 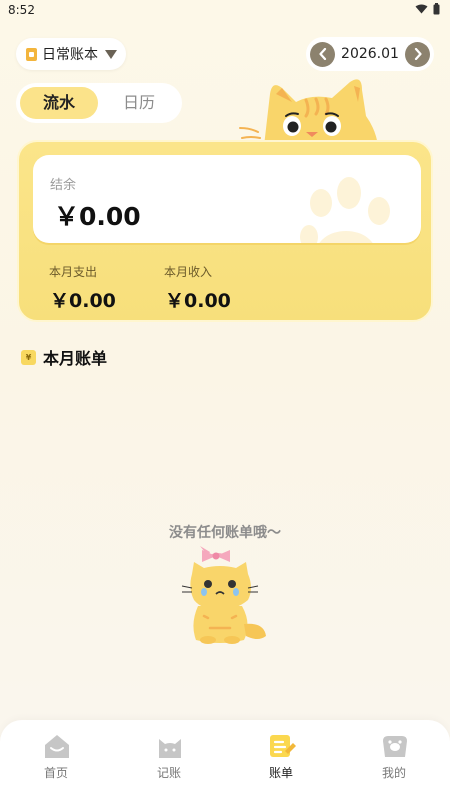 I want to click on chevron-left-icon, so click(x=322, y=54).